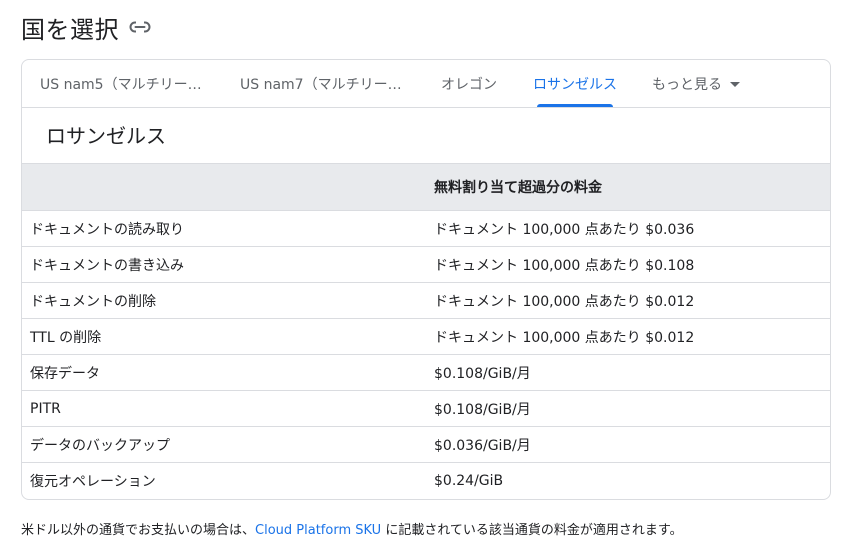 This screenshot has height=545, width=848. What do you see at coordinates (426, 301) in the screenshot?
I see `table-row: ドキュメントの削除 ドキュメント 100,000 点あたり $0.012` at bounding box center [426, 301].